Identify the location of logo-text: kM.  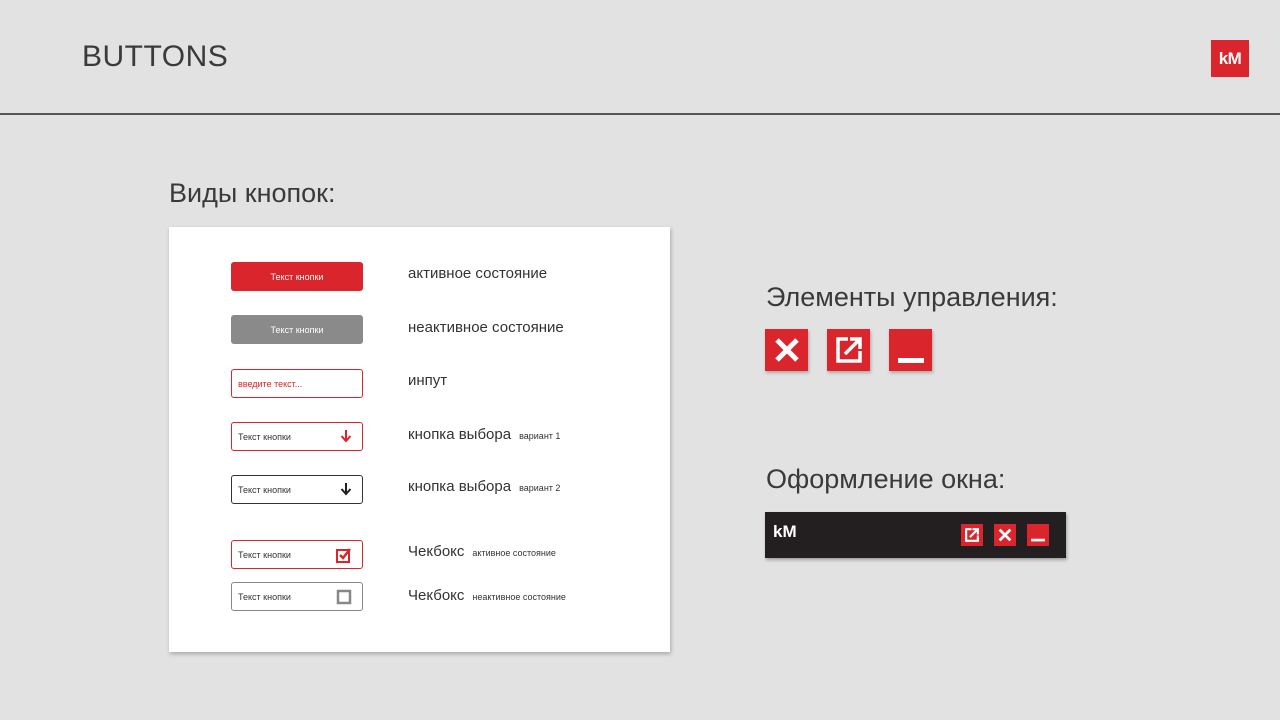
(1230, 58).